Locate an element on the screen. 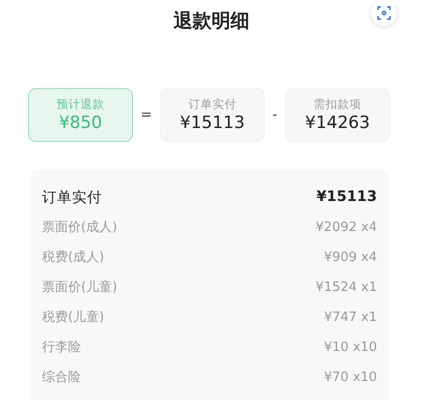 The height and width of the screenshot is (400, 423). total-amount: ¥15113 is located at coordinates (346, 197).